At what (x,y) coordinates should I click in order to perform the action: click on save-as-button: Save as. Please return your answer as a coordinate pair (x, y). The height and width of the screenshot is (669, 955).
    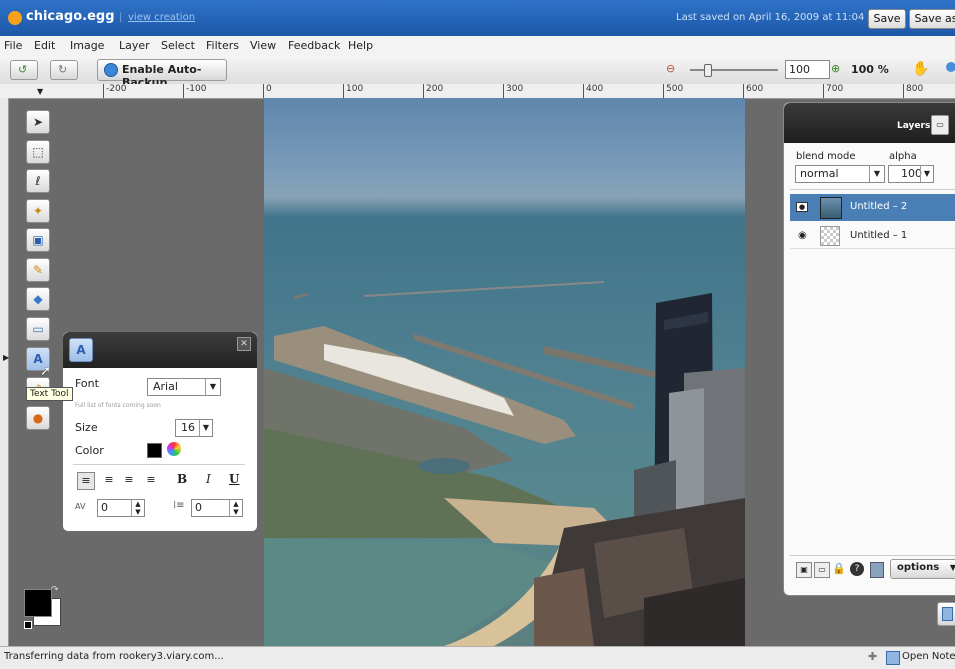
    Looking at the image, I should click on (932, 19).